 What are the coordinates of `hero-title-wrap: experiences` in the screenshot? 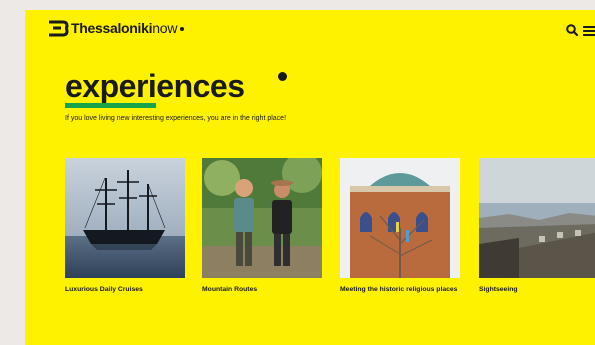 It's located at (176, 86).